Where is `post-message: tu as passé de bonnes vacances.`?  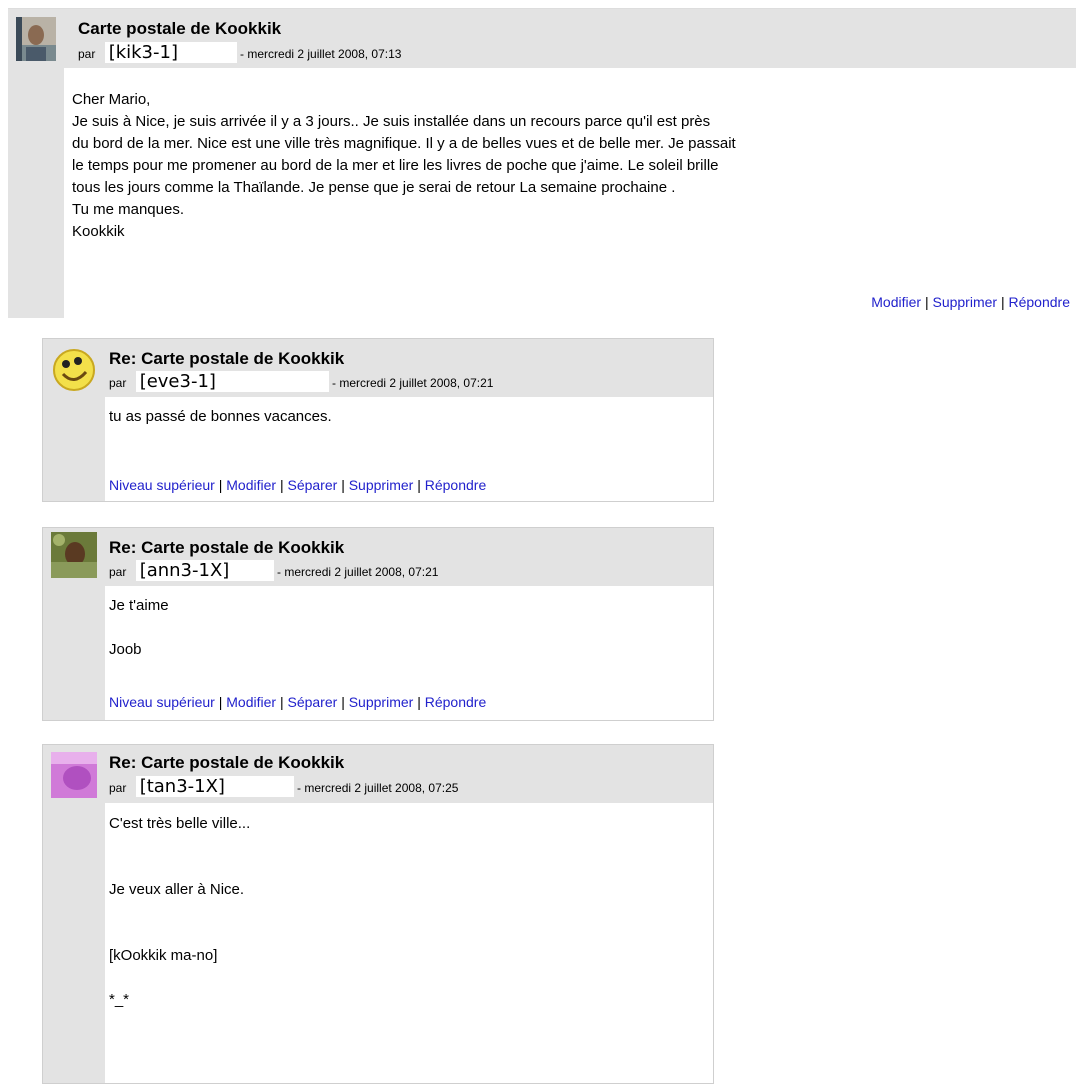
post-message: tu as passé de bonnes vacances. is located at coordinates (220, 417).